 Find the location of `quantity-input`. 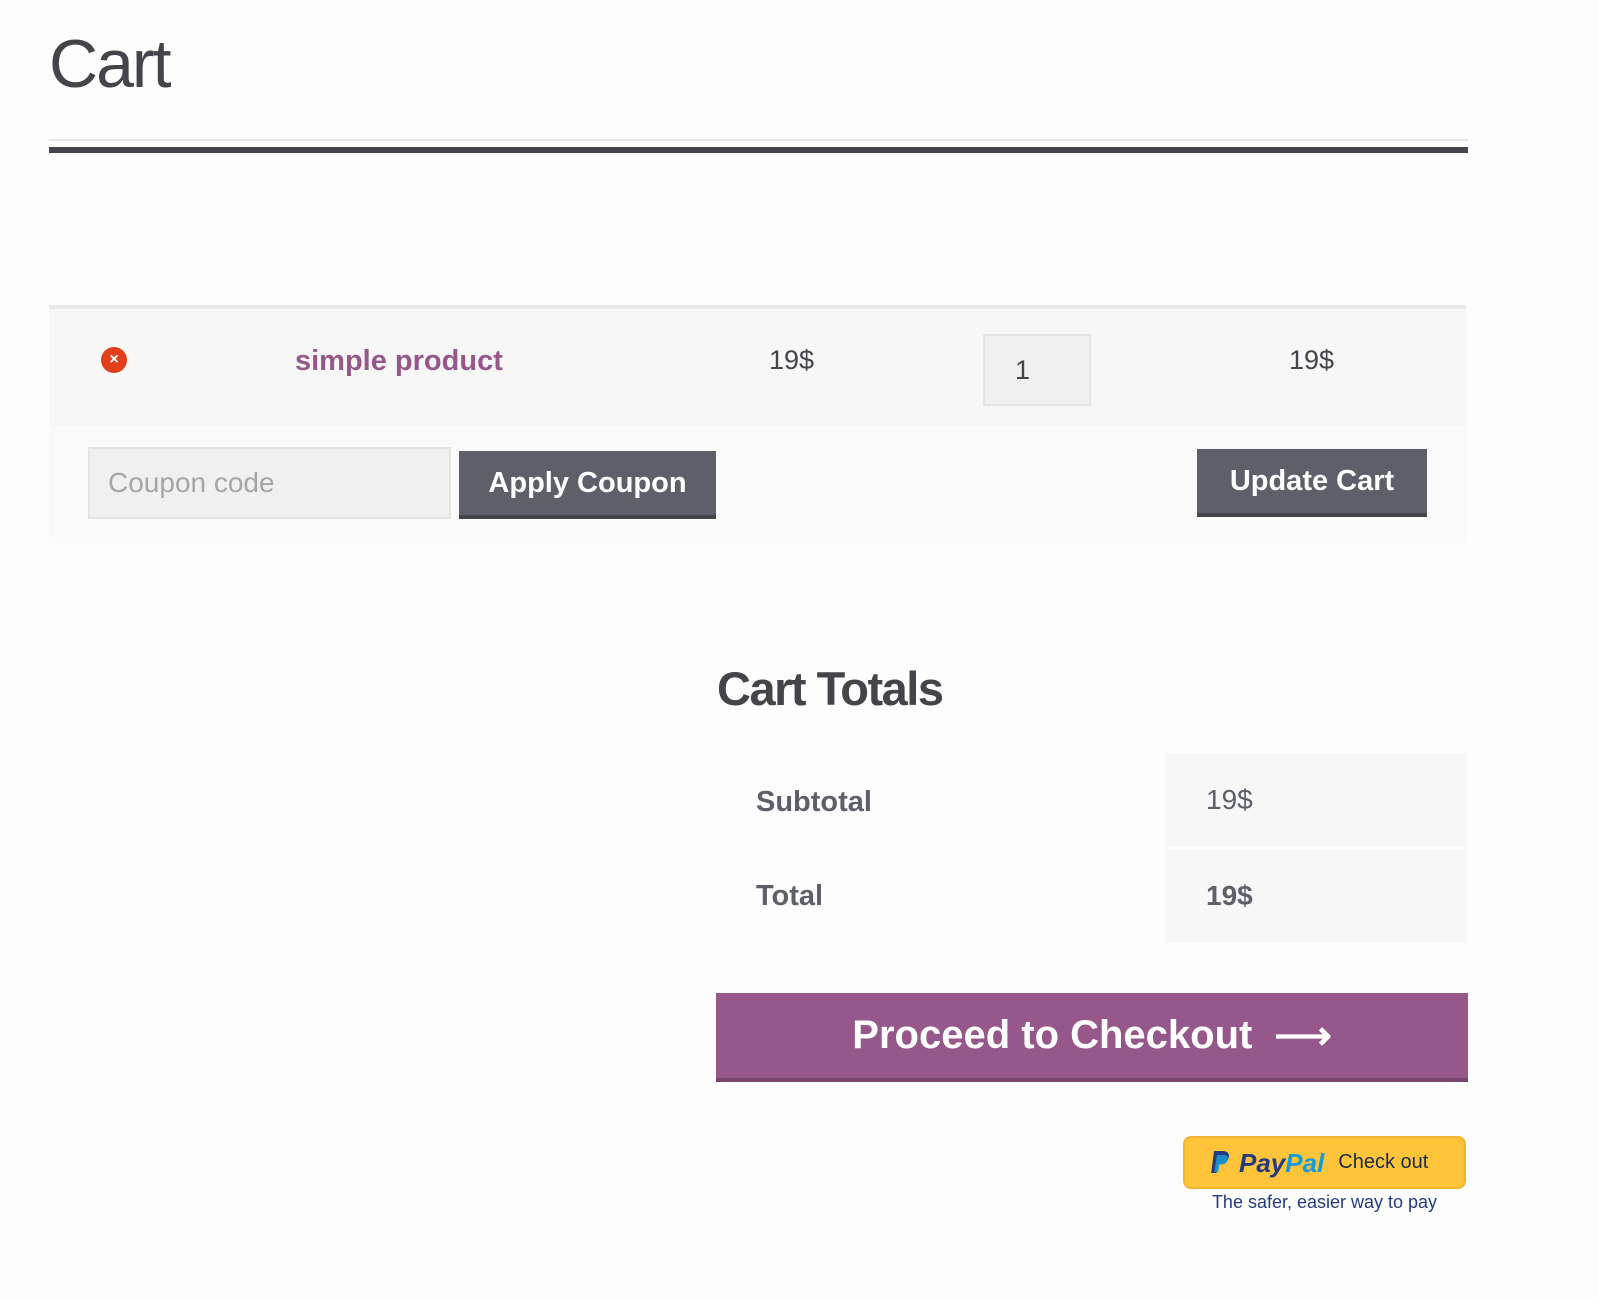

quantity-input is located at coordinates (1037, 370).